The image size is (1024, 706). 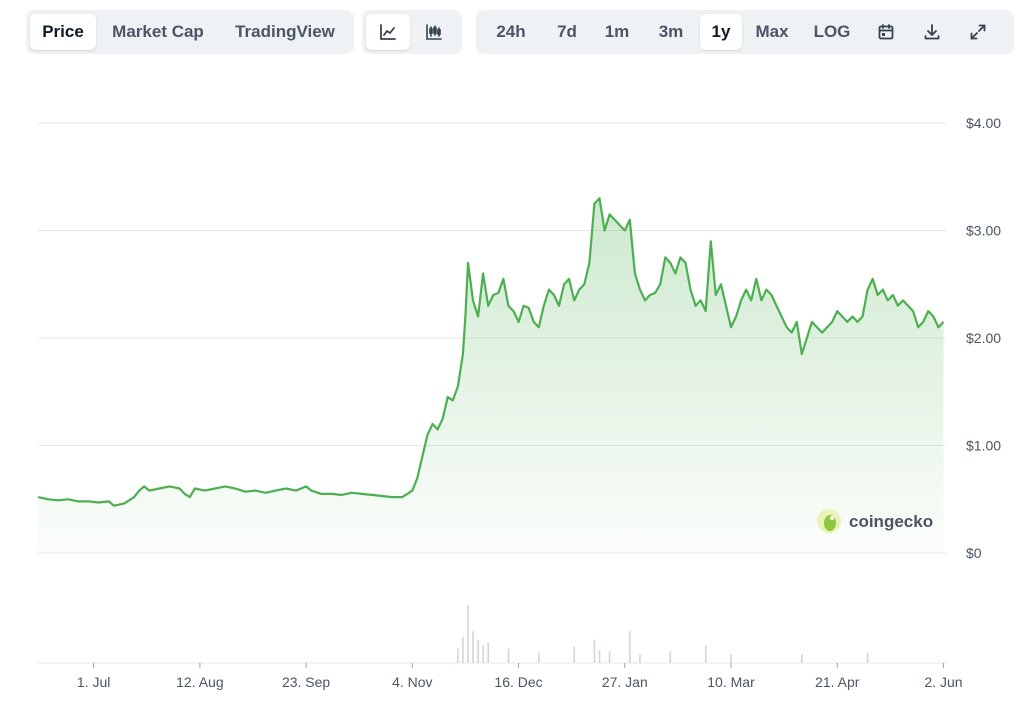 I want to click on y-tick-label: $4.00, so click(x=983, y=123).